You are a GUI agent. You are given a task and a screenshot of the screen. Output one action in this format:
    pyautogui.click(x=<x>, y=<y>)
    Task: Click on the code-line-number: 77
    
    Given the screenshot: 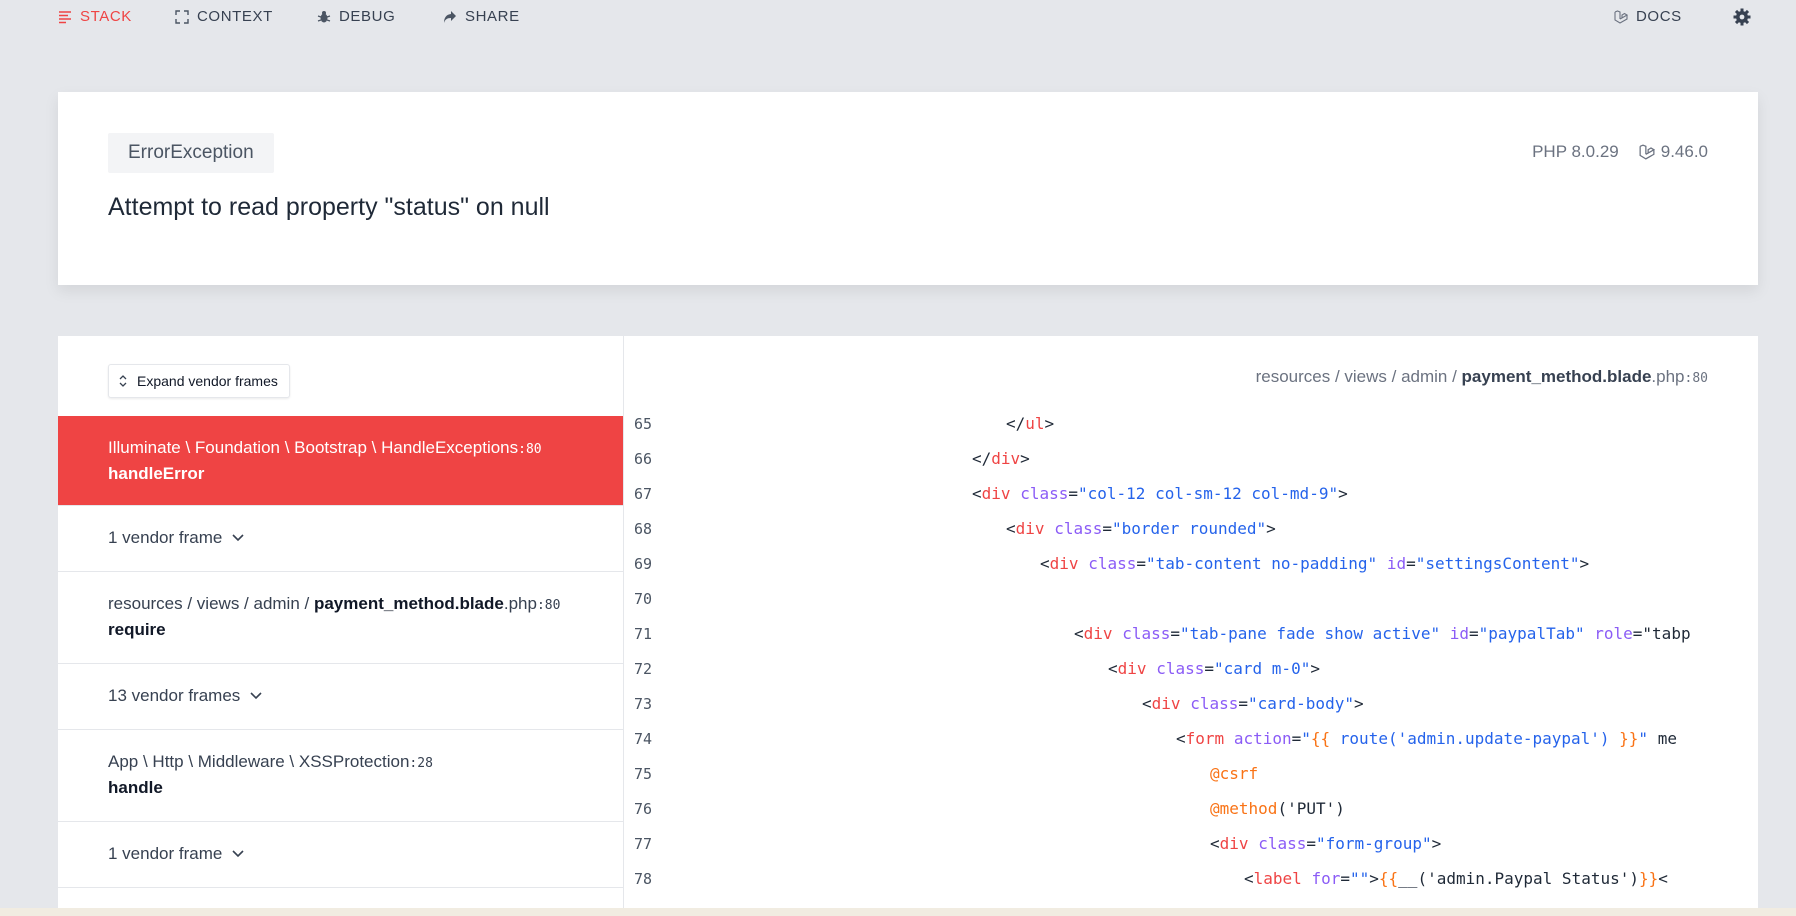 What is the action you would take?
    pyautogui.click(x=643, y=843)
    